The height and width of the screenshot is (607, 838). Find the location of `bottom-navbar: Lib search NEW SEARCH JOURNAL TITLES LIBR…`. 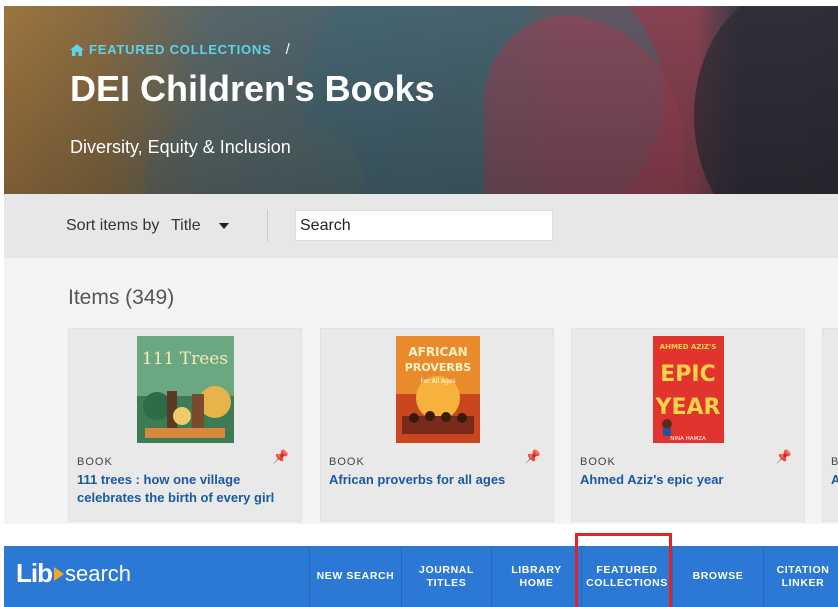

bottom-navbar: Lib search NEW SEARCH JOURNAL TITLES LIBR… is located at coordinates (421, 576).